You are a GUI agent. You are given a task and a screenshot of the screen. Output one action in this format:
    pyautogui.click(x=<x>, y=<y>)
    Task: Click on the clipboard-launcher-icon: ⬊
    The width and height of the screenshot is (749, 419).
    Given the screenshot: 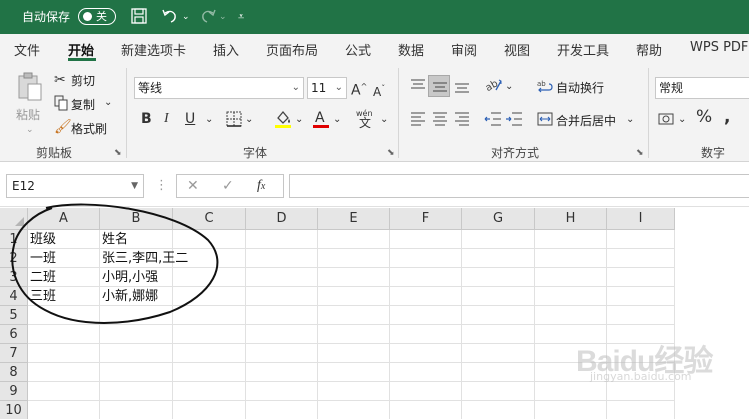 What is the action you would take?
    pyautogui.click(x=118, y=153)
    